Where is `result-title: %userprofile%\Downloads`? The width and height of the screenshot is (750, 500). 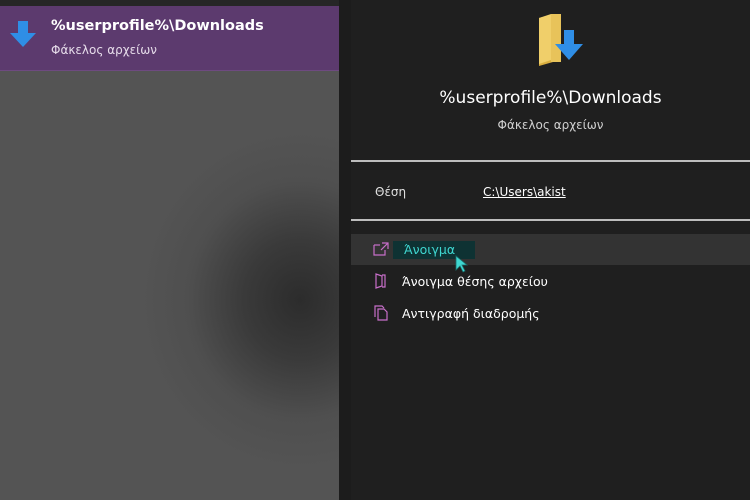 result-title: %userprofile%\Downloads is located at coordinates (157, 26).